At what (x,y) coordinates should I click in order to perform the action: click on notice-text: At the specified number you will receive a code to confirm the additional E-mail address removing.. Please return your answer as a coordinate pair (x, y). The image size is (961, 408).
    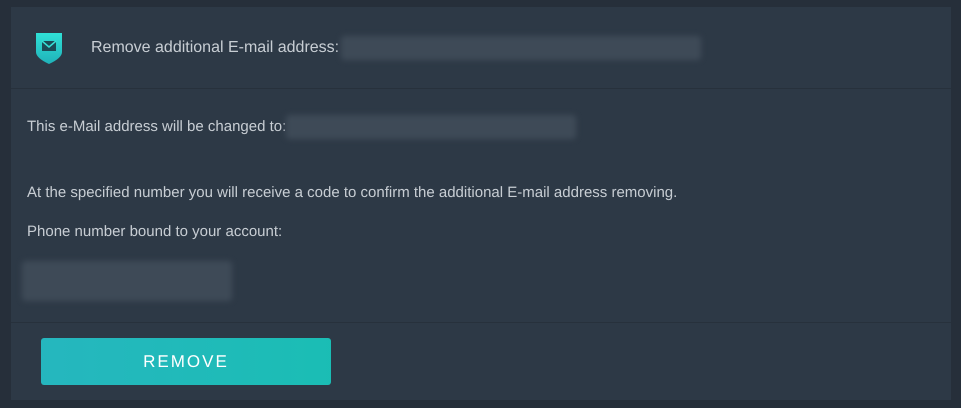
    Looking at the image, I should click on (352, 193).